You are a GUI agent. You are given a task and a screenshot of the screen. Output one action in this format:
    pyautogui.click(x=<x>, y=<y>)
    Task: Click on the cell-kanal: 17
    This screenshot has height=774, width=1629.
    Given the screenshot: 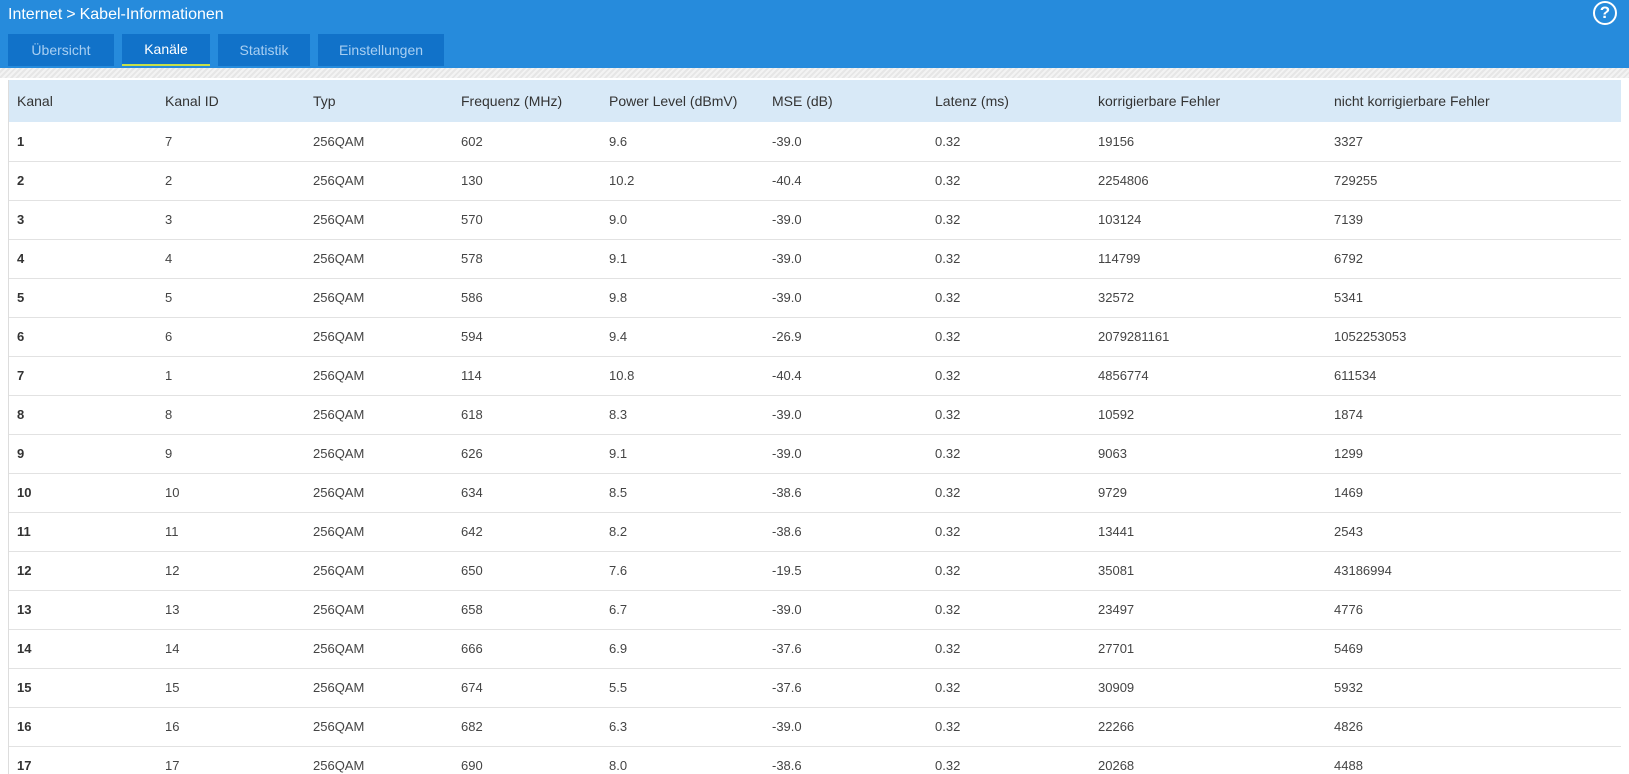 What is the action you would take?
    pyautogui.click(x=83, y=760)
    